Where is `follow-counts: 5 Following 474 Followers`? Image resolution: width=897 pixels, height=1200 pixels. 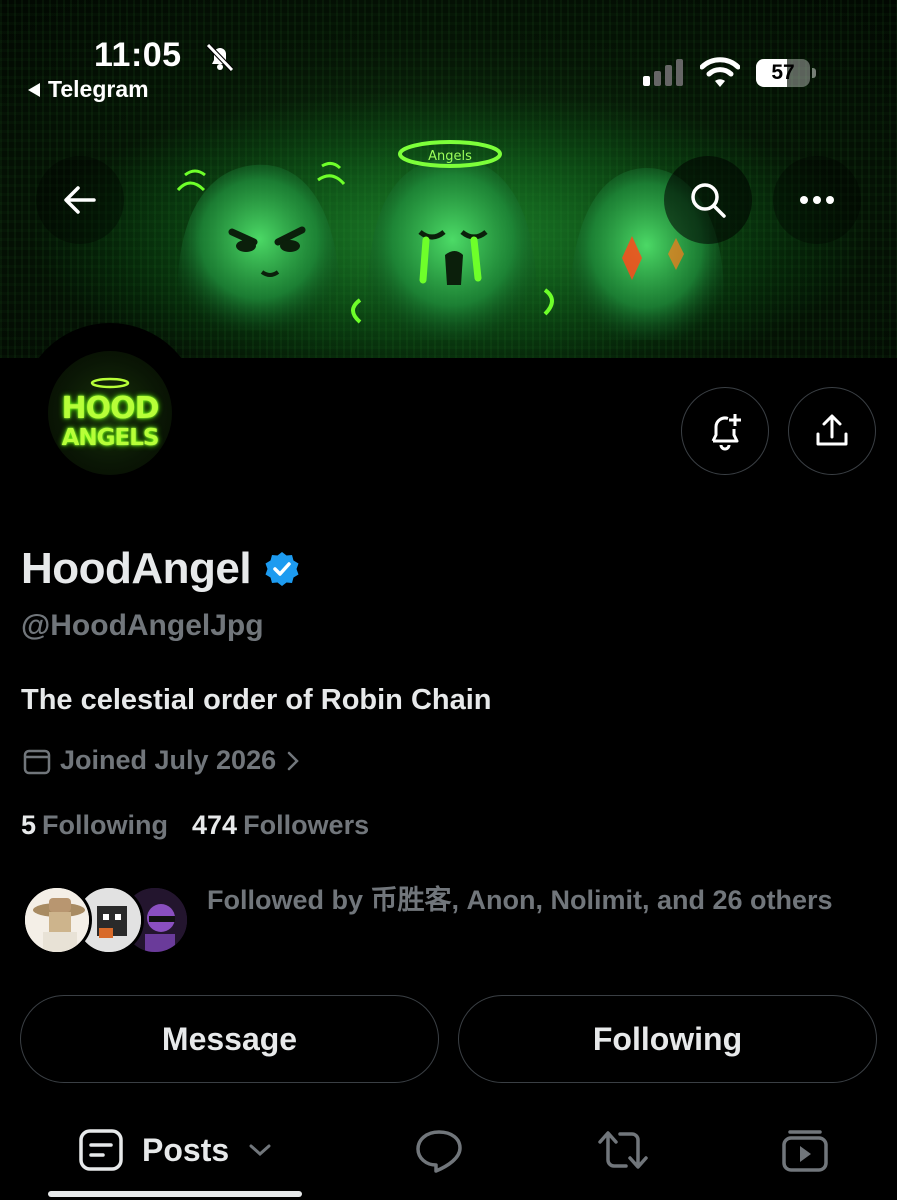
follow-counts: 5 Following 474 Followers is located at coordinates (195, 825).